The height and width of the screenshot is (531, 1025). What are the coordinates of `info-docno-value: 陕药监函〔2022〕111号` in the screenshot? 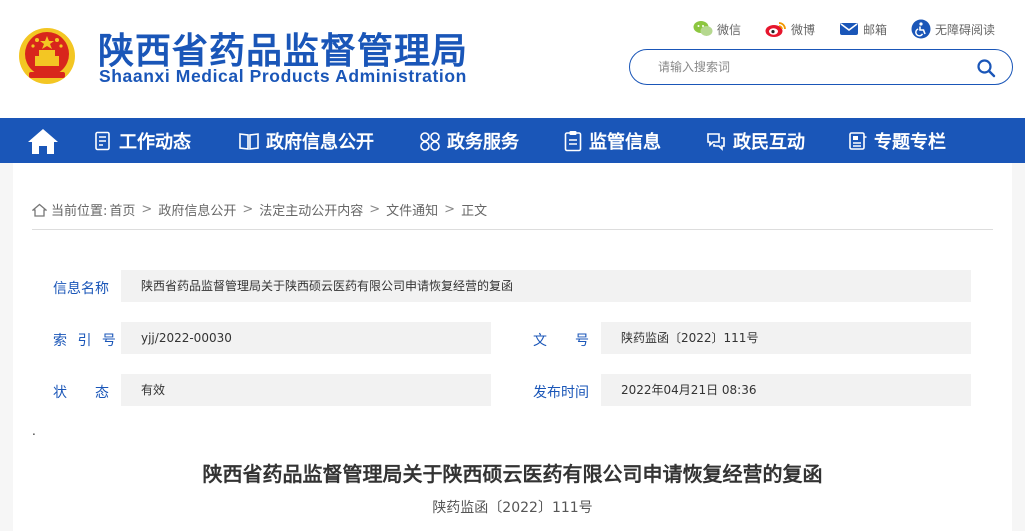 It's located at (786, 338).